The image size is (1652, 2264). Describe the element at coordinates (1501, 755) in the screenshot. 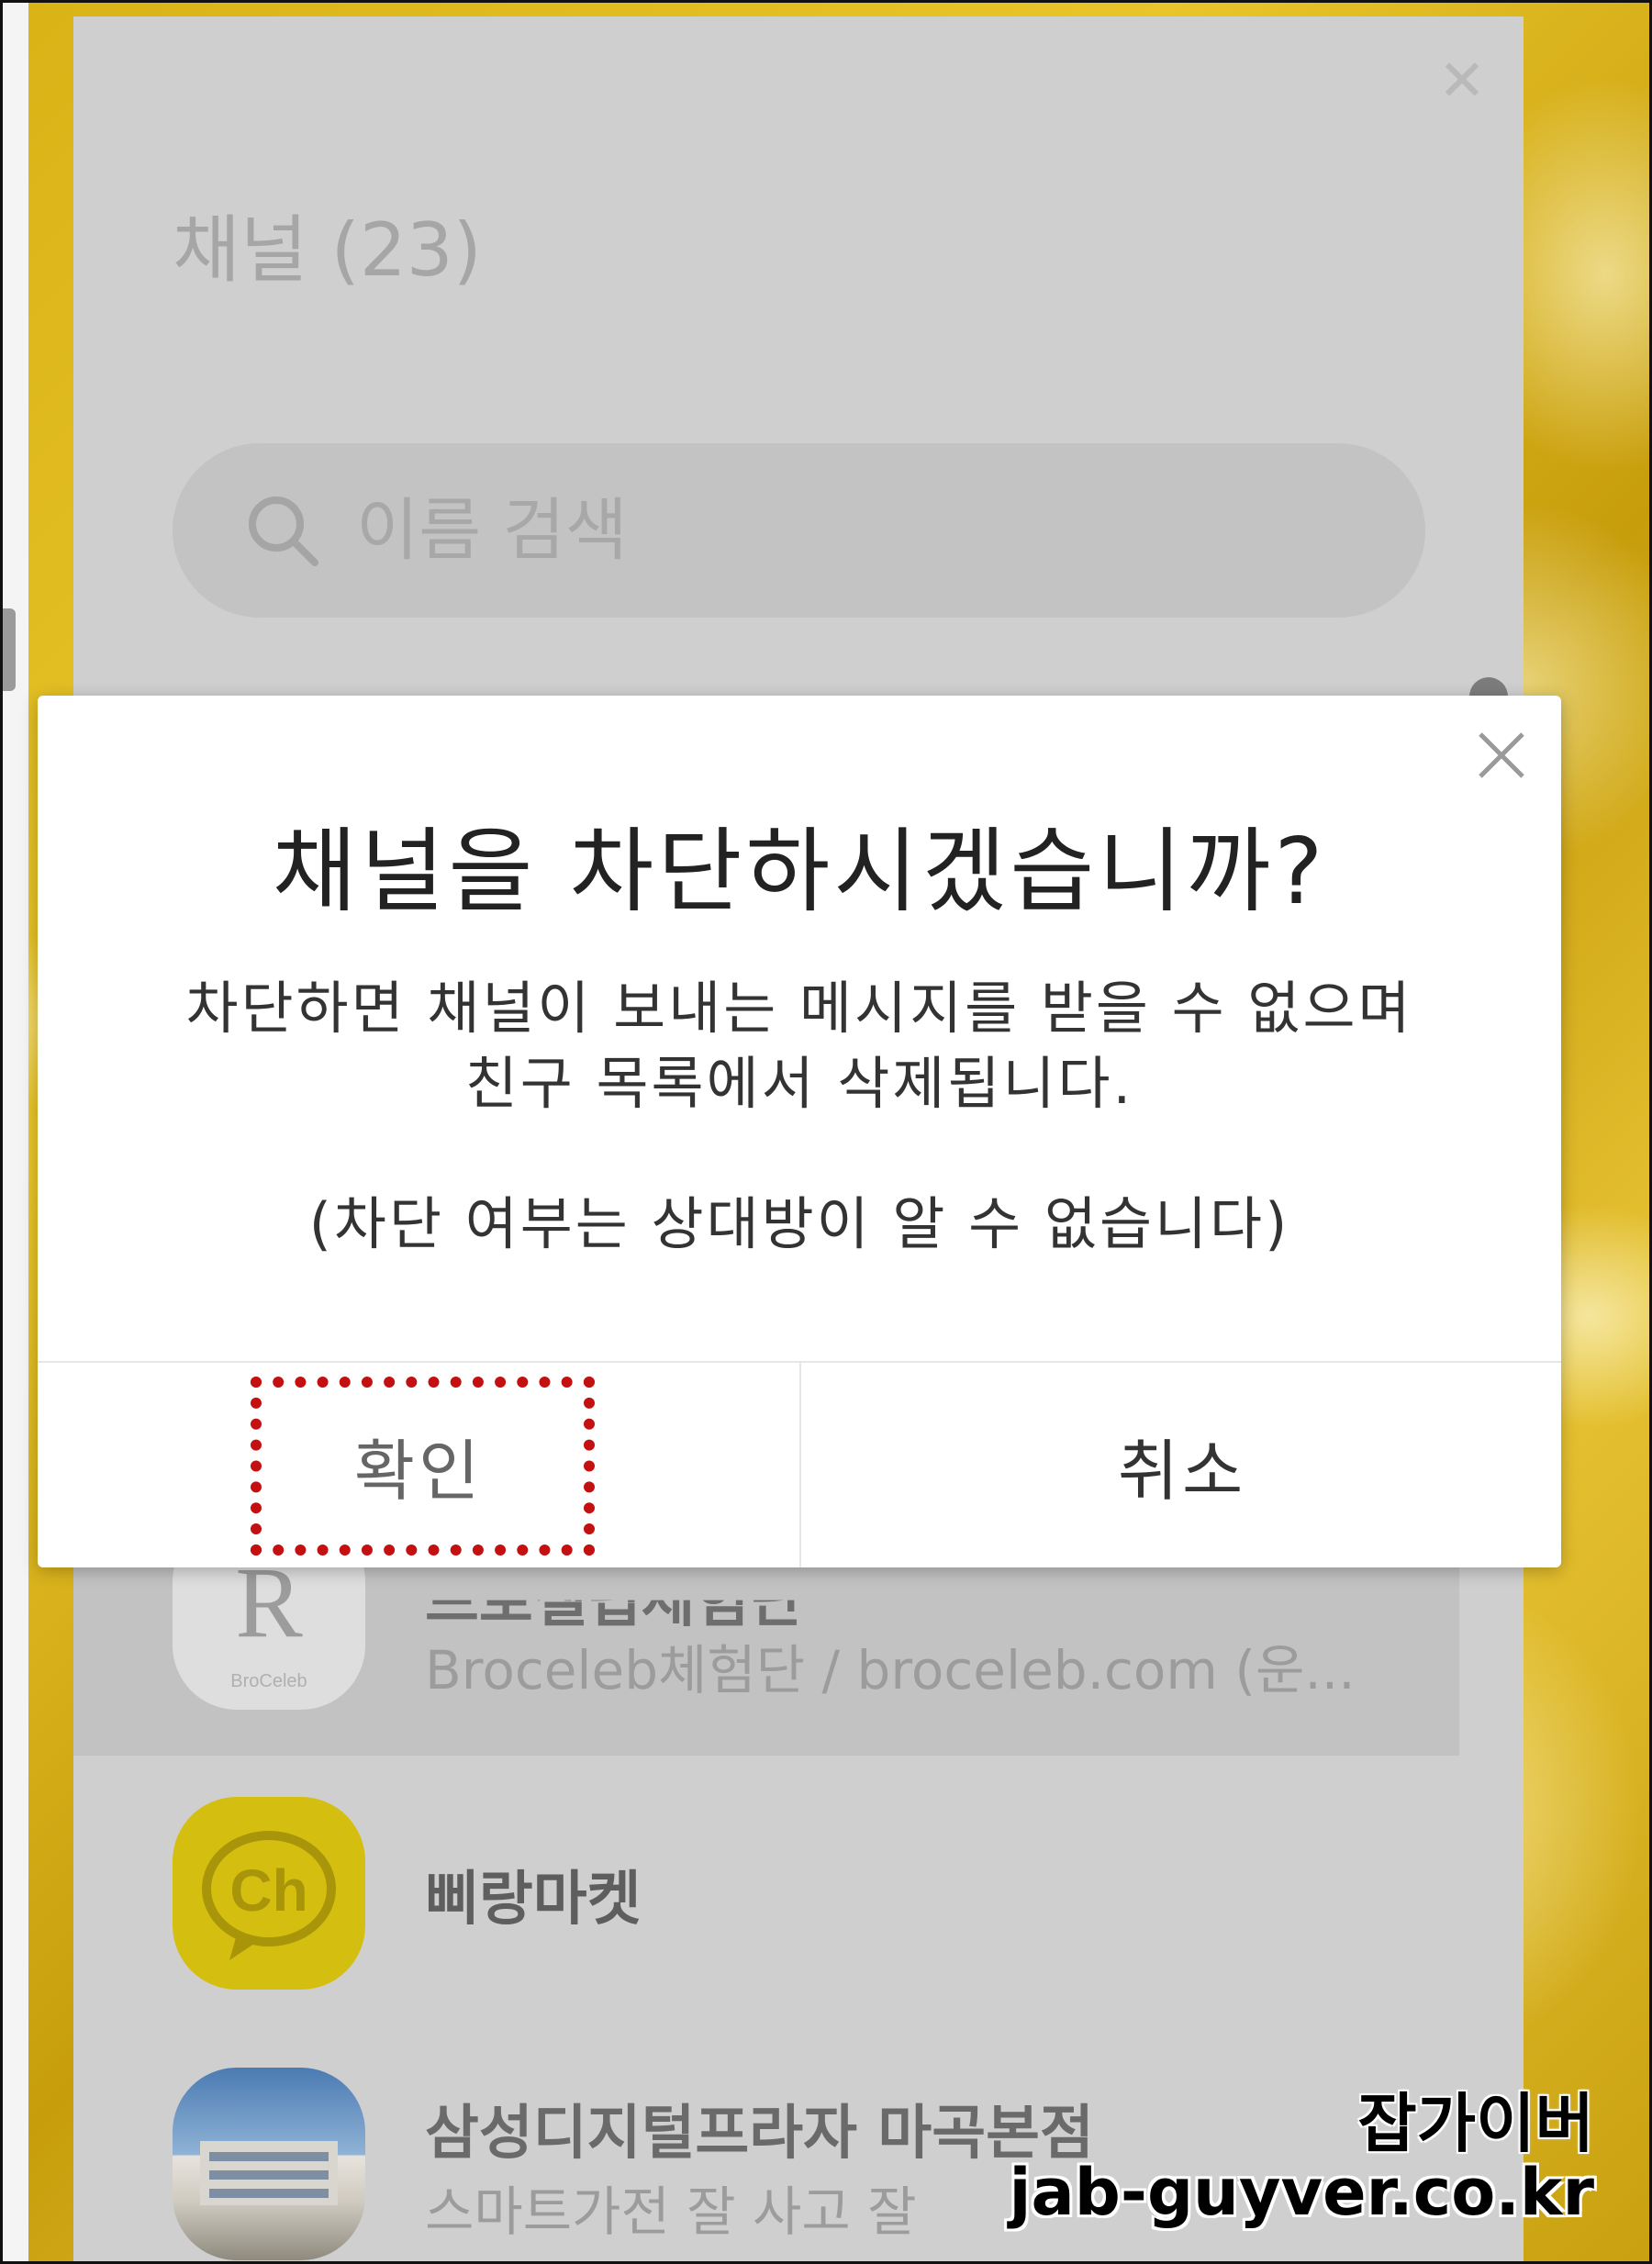

I see `close-icon` at that location.